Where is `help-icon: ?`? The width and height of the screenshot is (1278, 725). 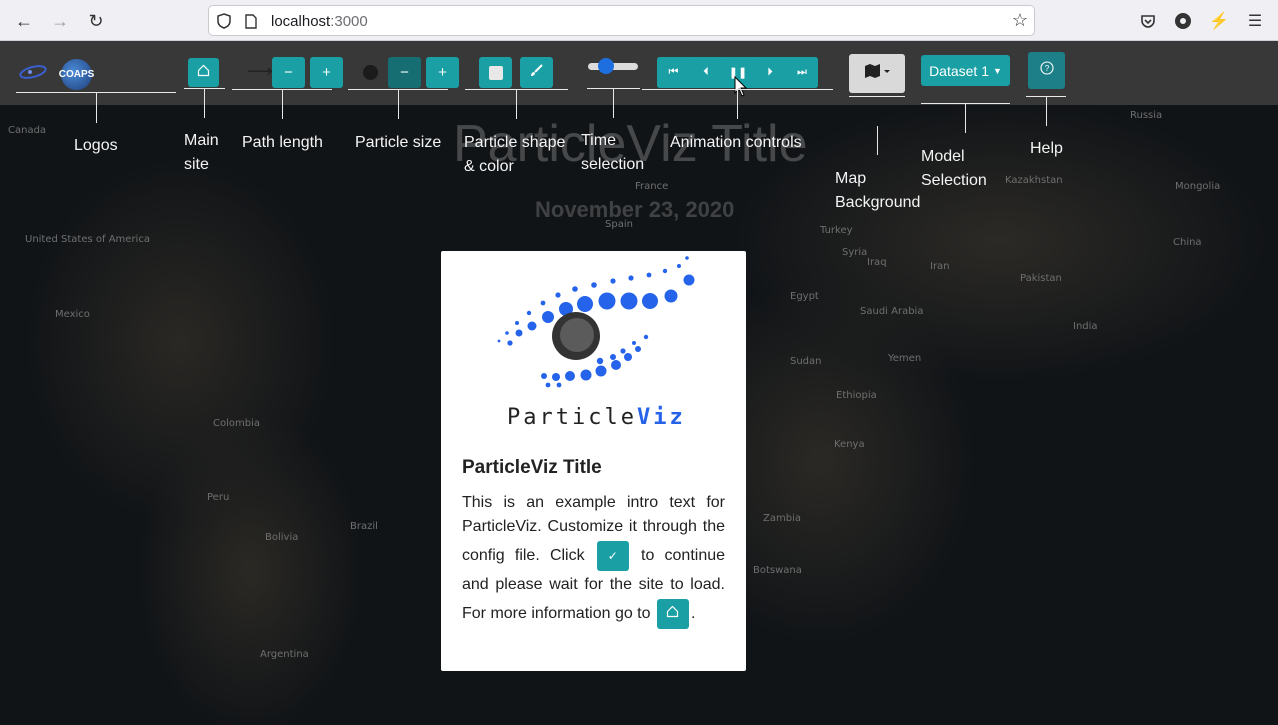 help-icon: ? is located at coordinates (1046, 70).